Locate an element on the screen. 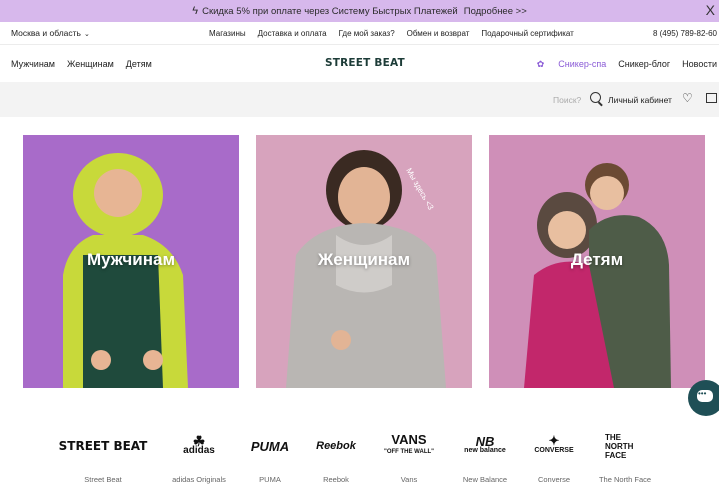  brand-name: New Balance is located at coordinates (485, 479).